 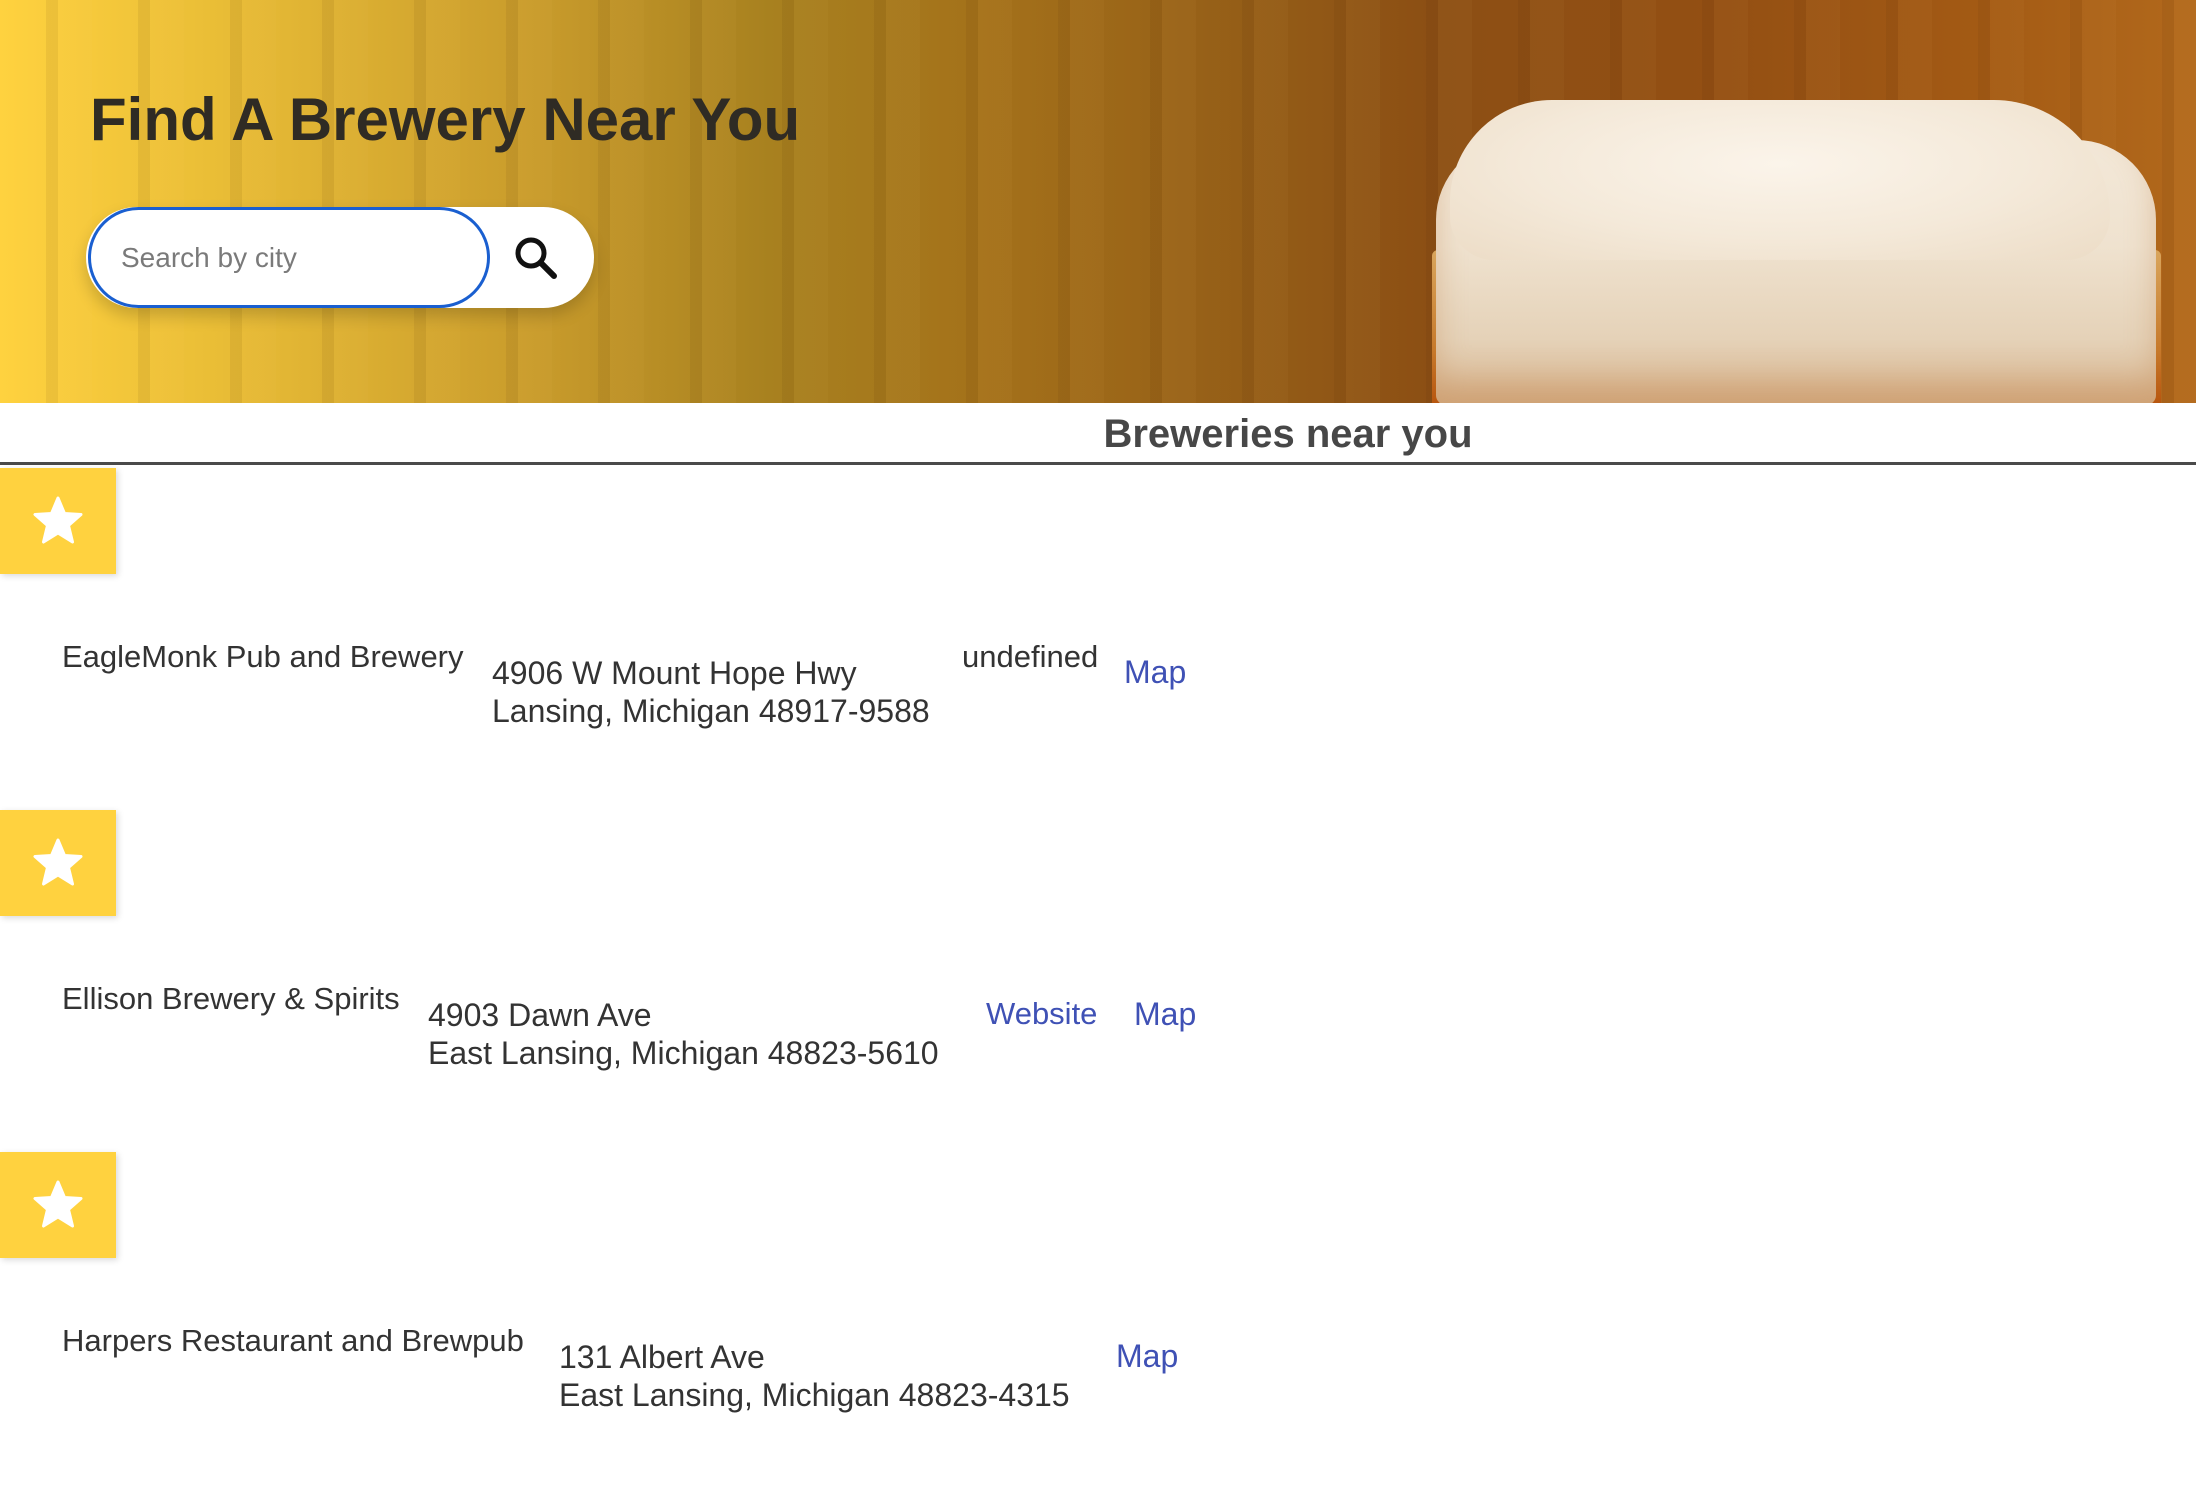 I want to click on beer-foam-top-image, so click(x=1780, y=180).